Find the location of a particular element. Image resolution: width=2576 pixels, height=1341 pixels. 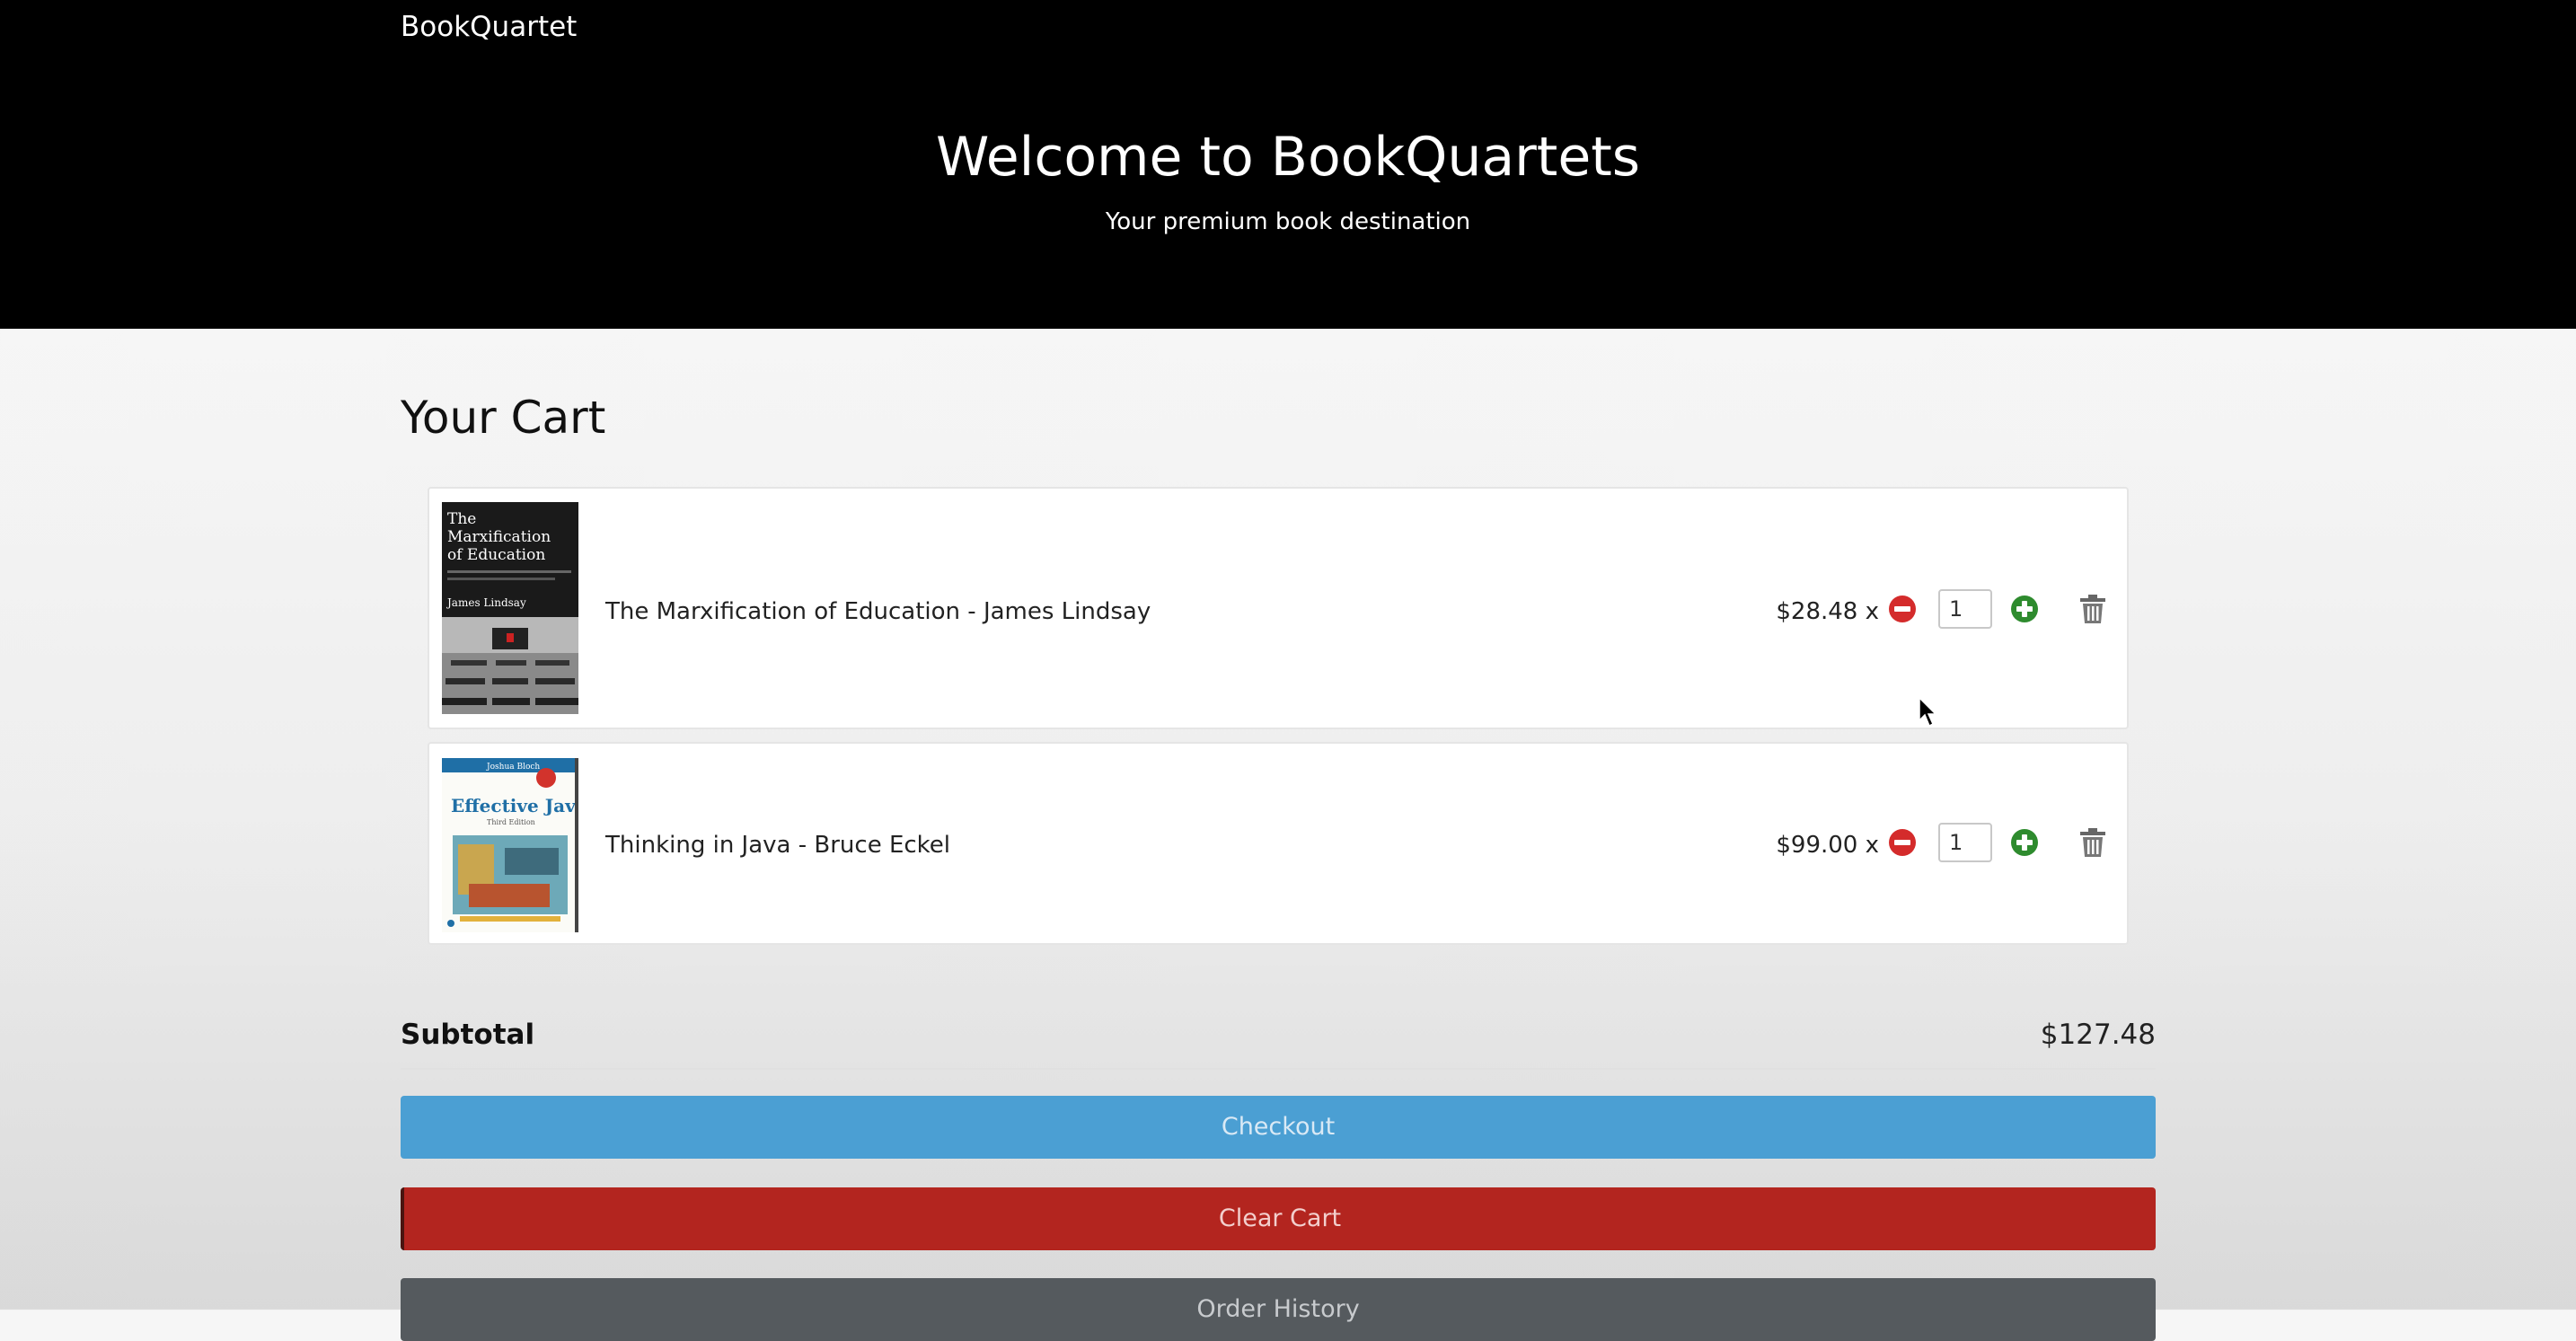

hero-title: Welcome to BookQuartets is located at coordinates (1288, 158).